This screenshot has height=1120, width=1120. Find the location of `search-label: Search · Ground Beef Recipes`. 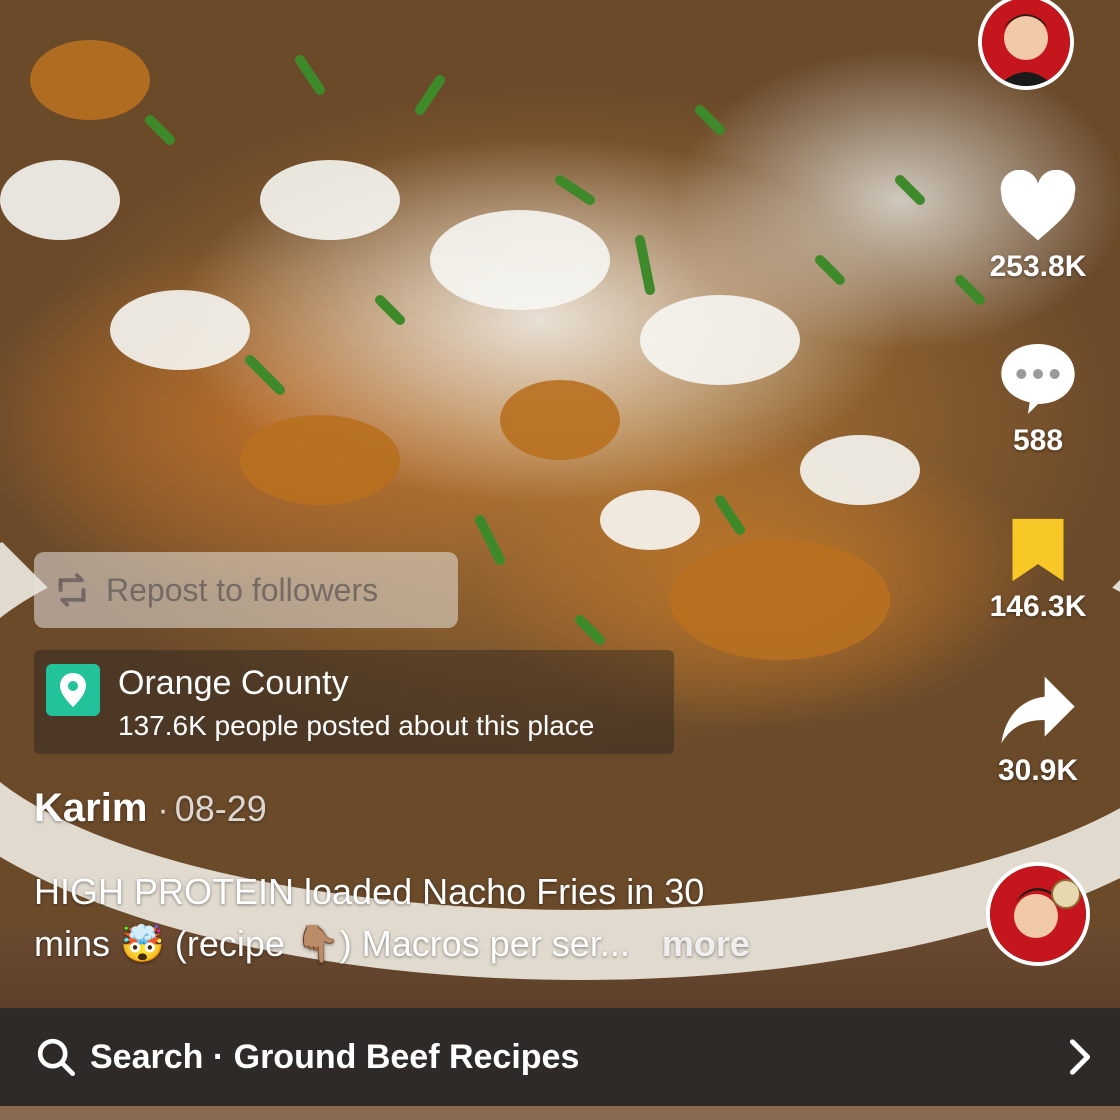

search-label: Search · Ground Beef Recipes is located at coordinates (335, 1056).